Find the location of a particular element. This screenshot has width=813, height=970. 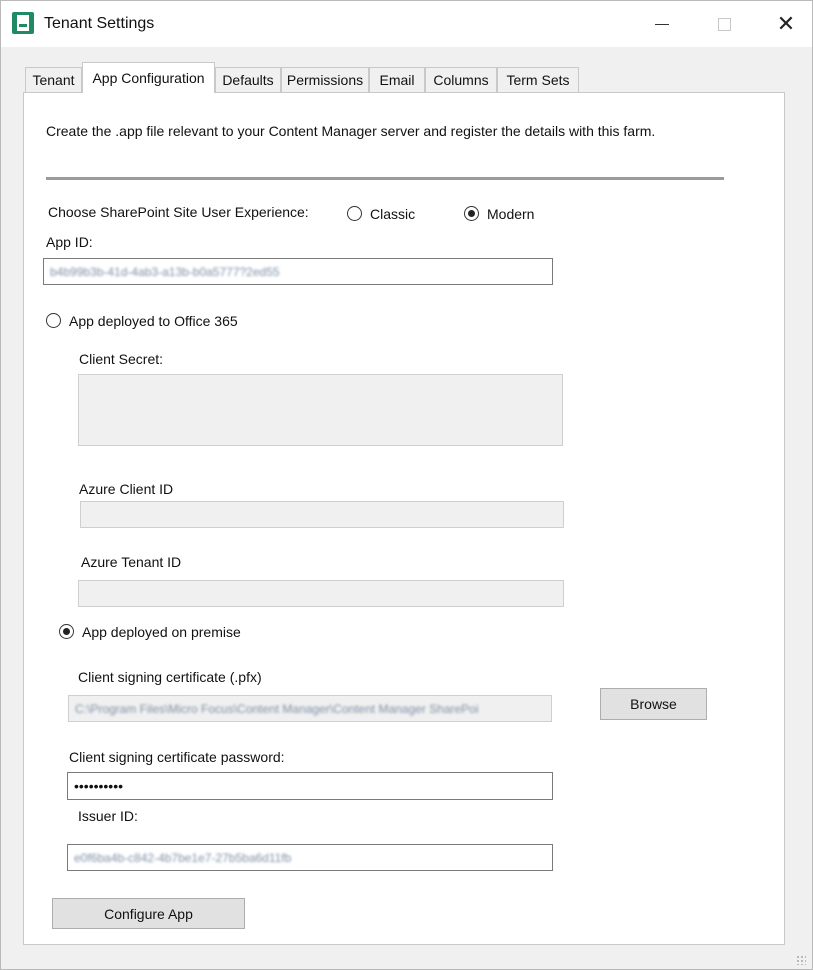

tab-email: Email is located at coordinates (397, 79).